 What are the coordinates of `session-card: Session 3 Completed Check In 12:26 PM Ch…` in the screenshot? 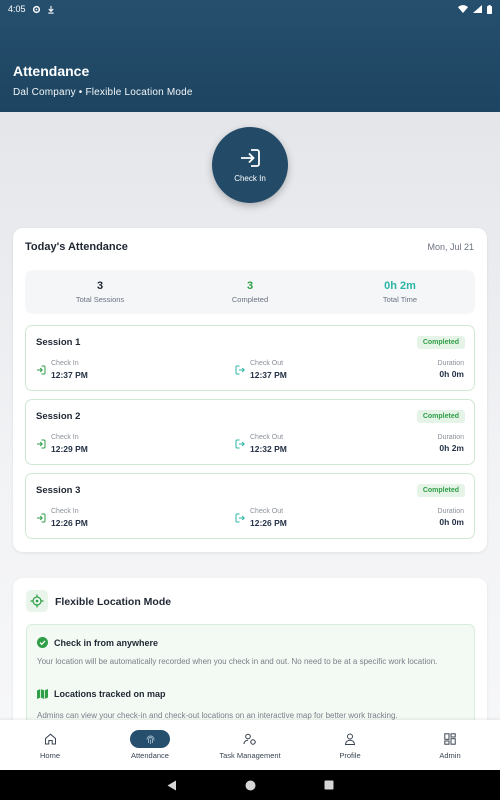 It's located at (250, 506).